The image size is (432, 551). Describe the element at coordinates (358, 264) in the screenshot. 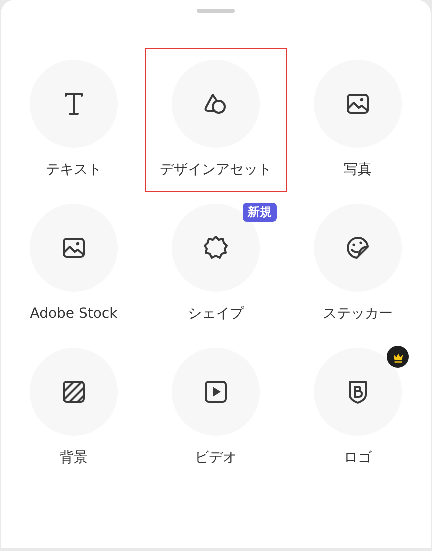

I see `menu-item: ステッカー` at that location.